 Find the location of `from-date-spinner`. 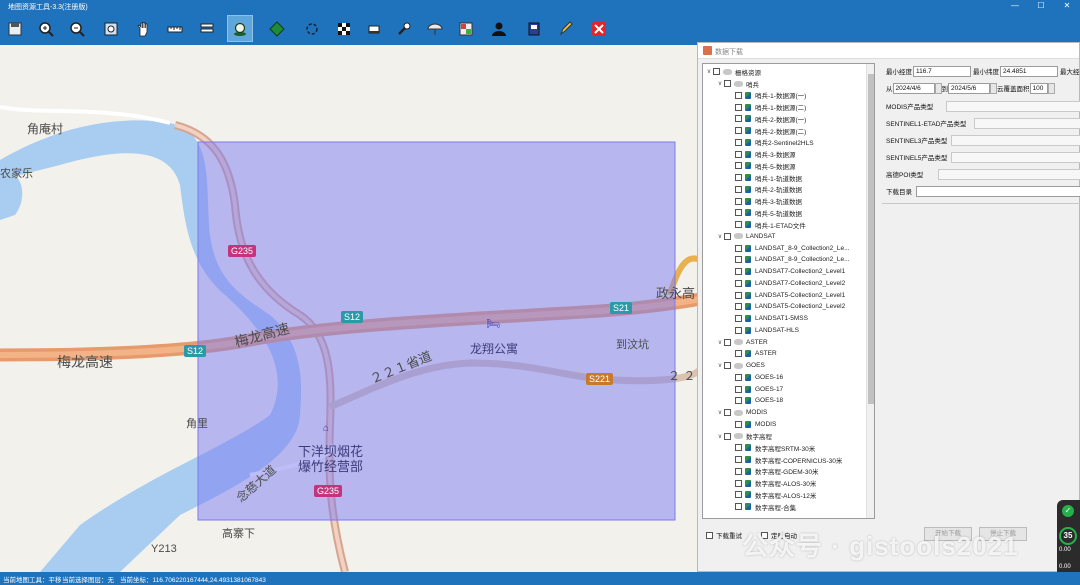

from-date-spinner is located at coordinates (938, 88).